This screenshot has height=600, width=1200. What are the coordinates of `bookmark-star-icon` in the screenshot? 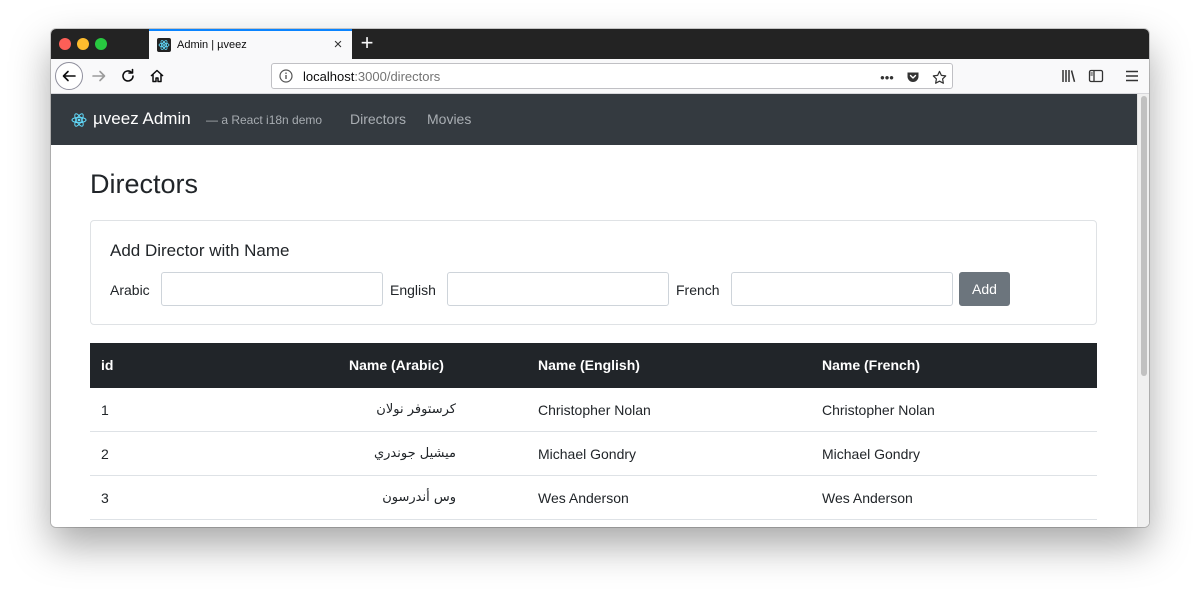 It's located at (939, 77).